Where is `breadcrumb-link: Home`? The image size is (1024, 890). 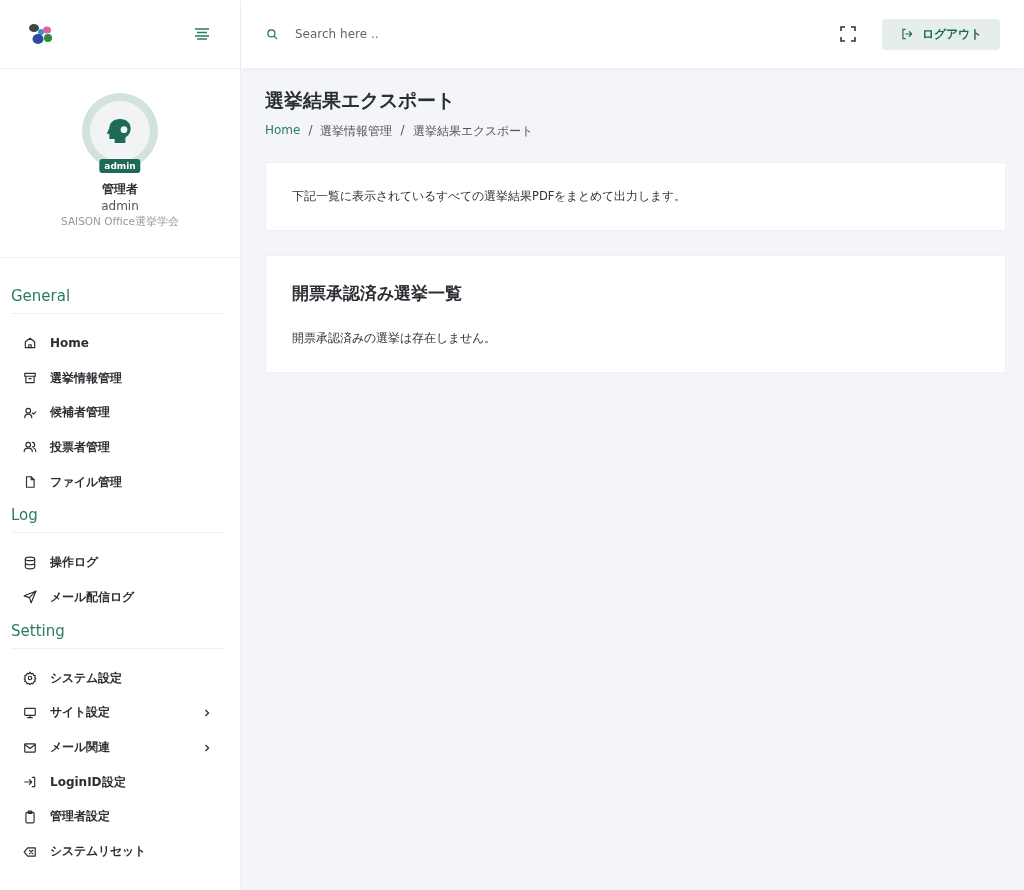 breadcrumb-link: Home is located at coordinates (283, 131).